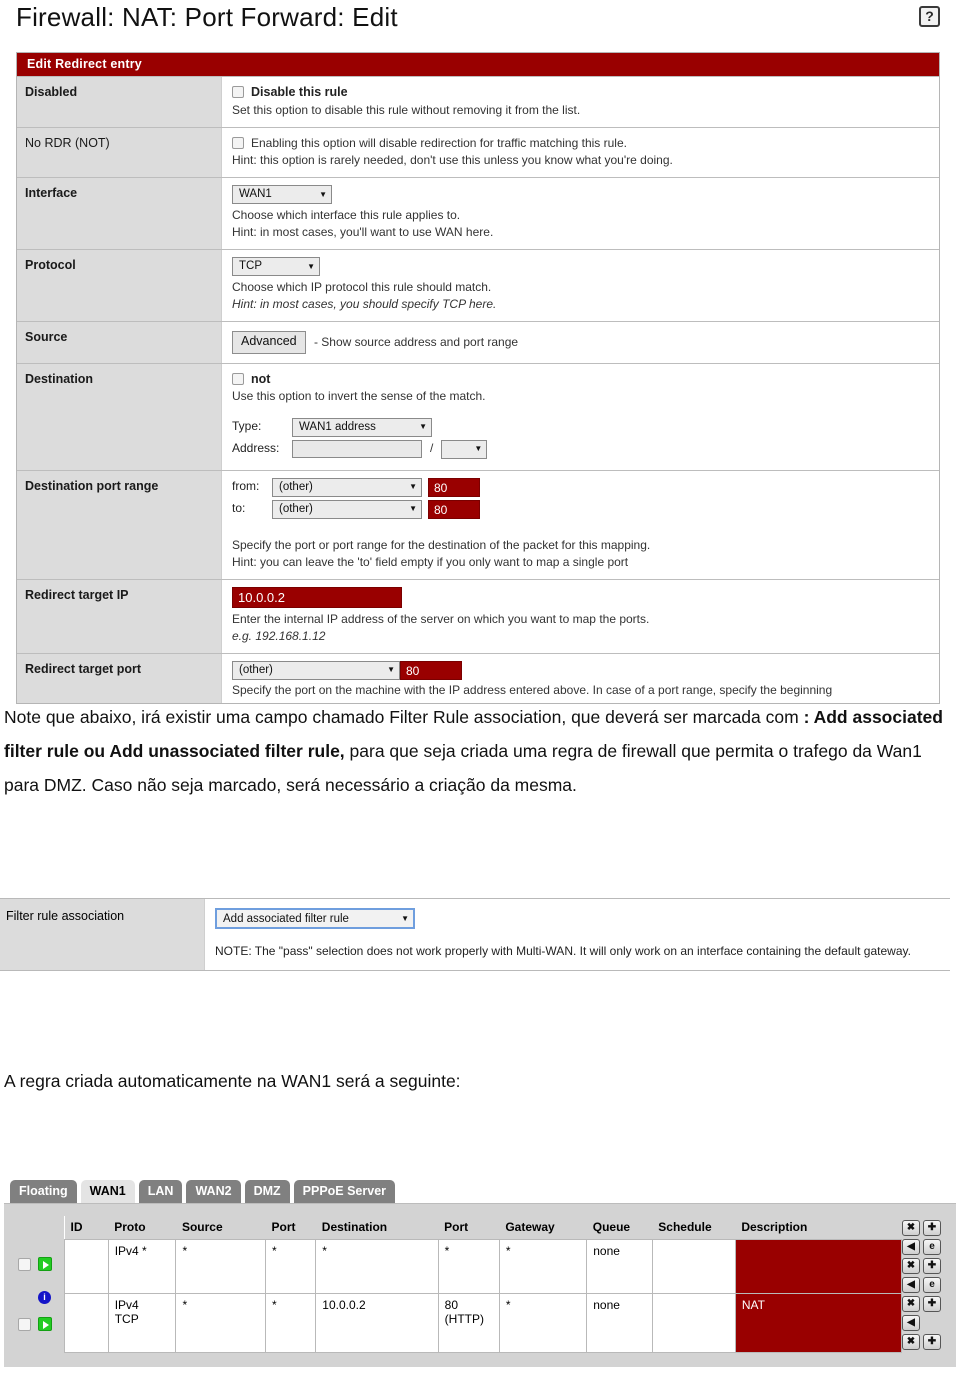  What do you see at coordinates (102, 935) in the screenshot?
I see `label-filter-rule-association: Filter rule association` at bounding box center [102, 935].